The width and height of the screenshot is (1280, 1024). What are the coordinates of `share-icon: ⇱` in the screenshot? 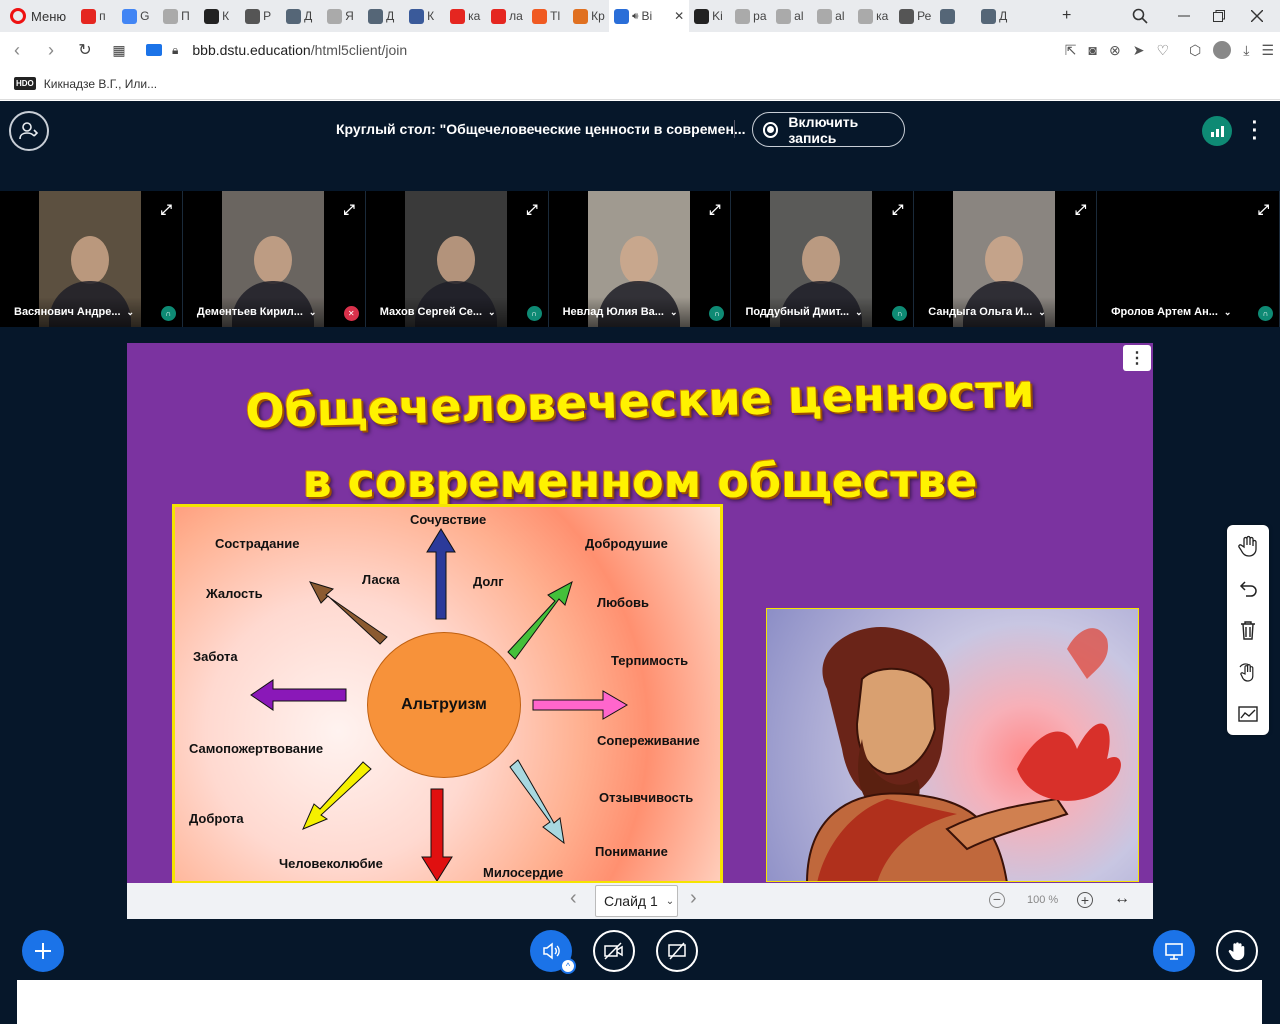 It's located at (1071, 50).